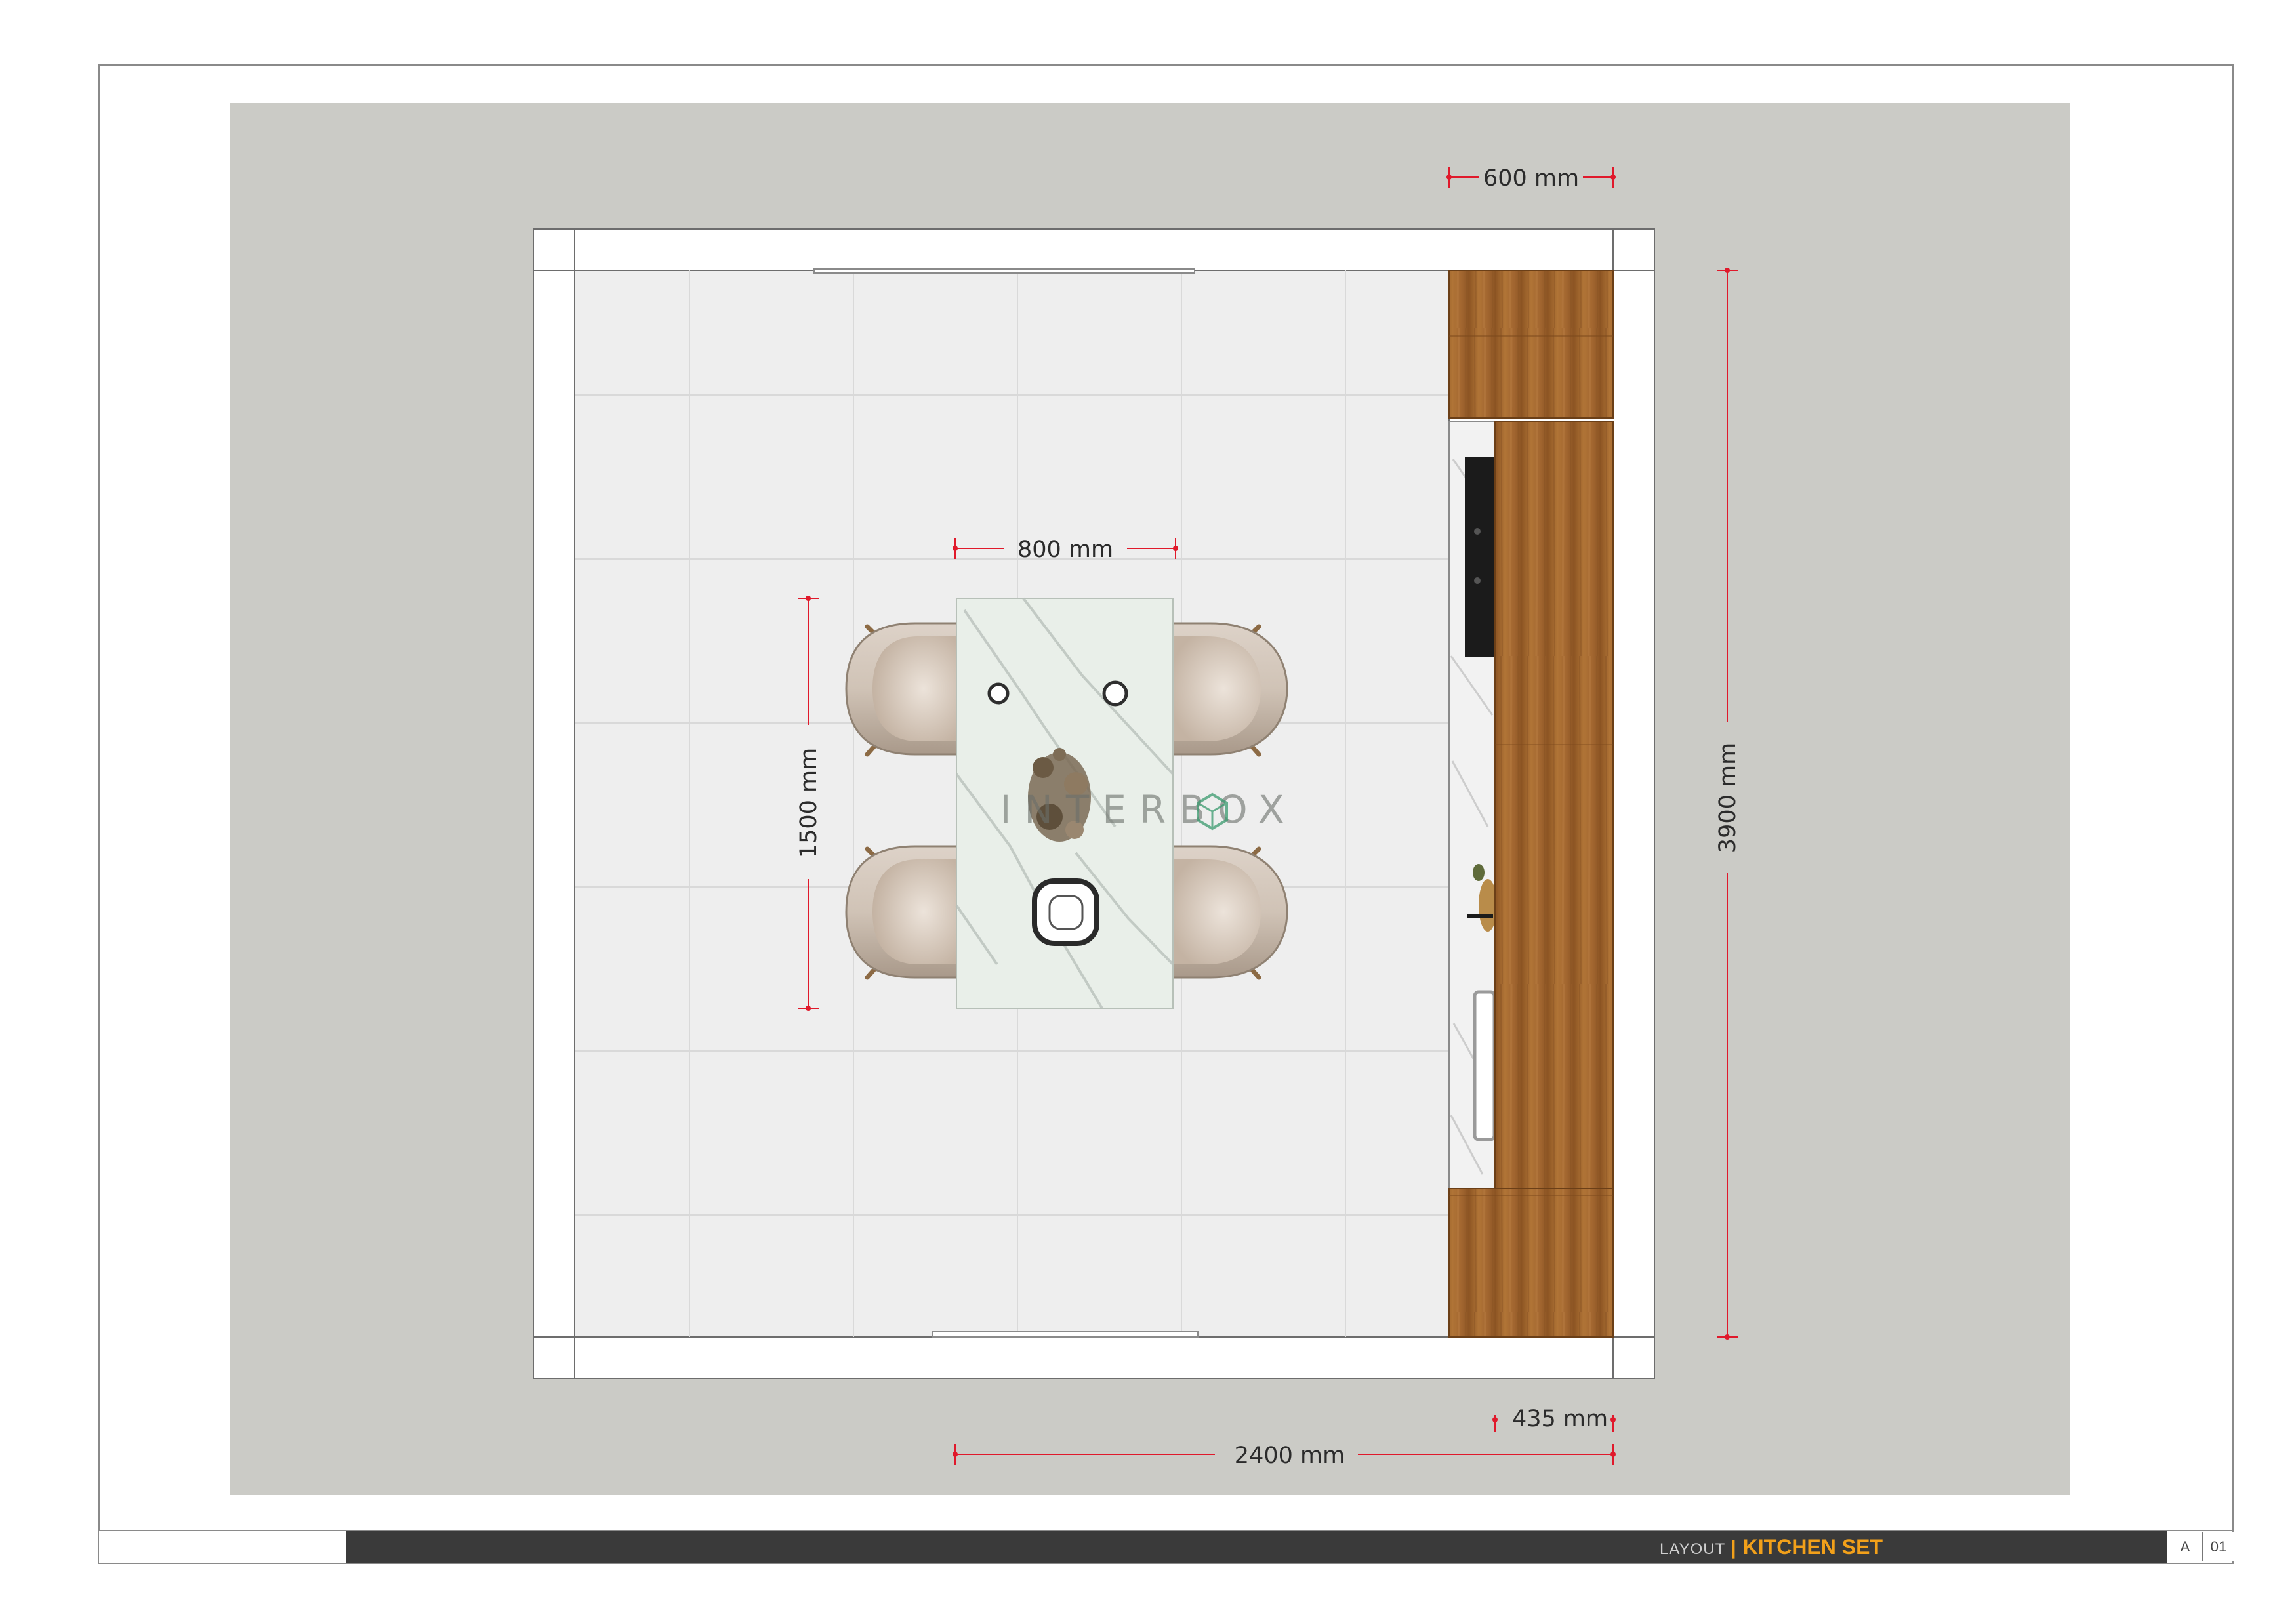  What do you see at coordinates (1813, 1547) in the screenshot?
I see `title-name: KITCHEN SET` at bounding box center [1813, 1547].